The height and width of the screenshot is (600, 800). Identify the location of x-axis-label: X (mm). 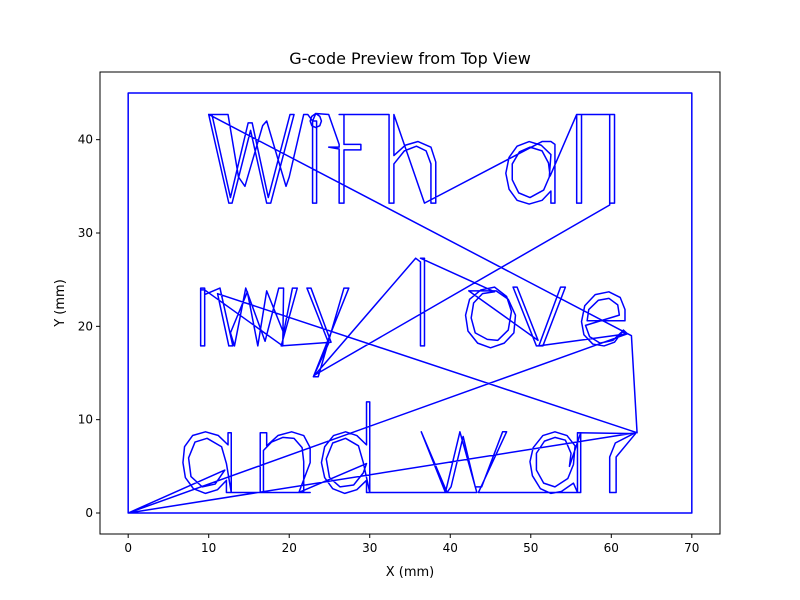
(410, 572).